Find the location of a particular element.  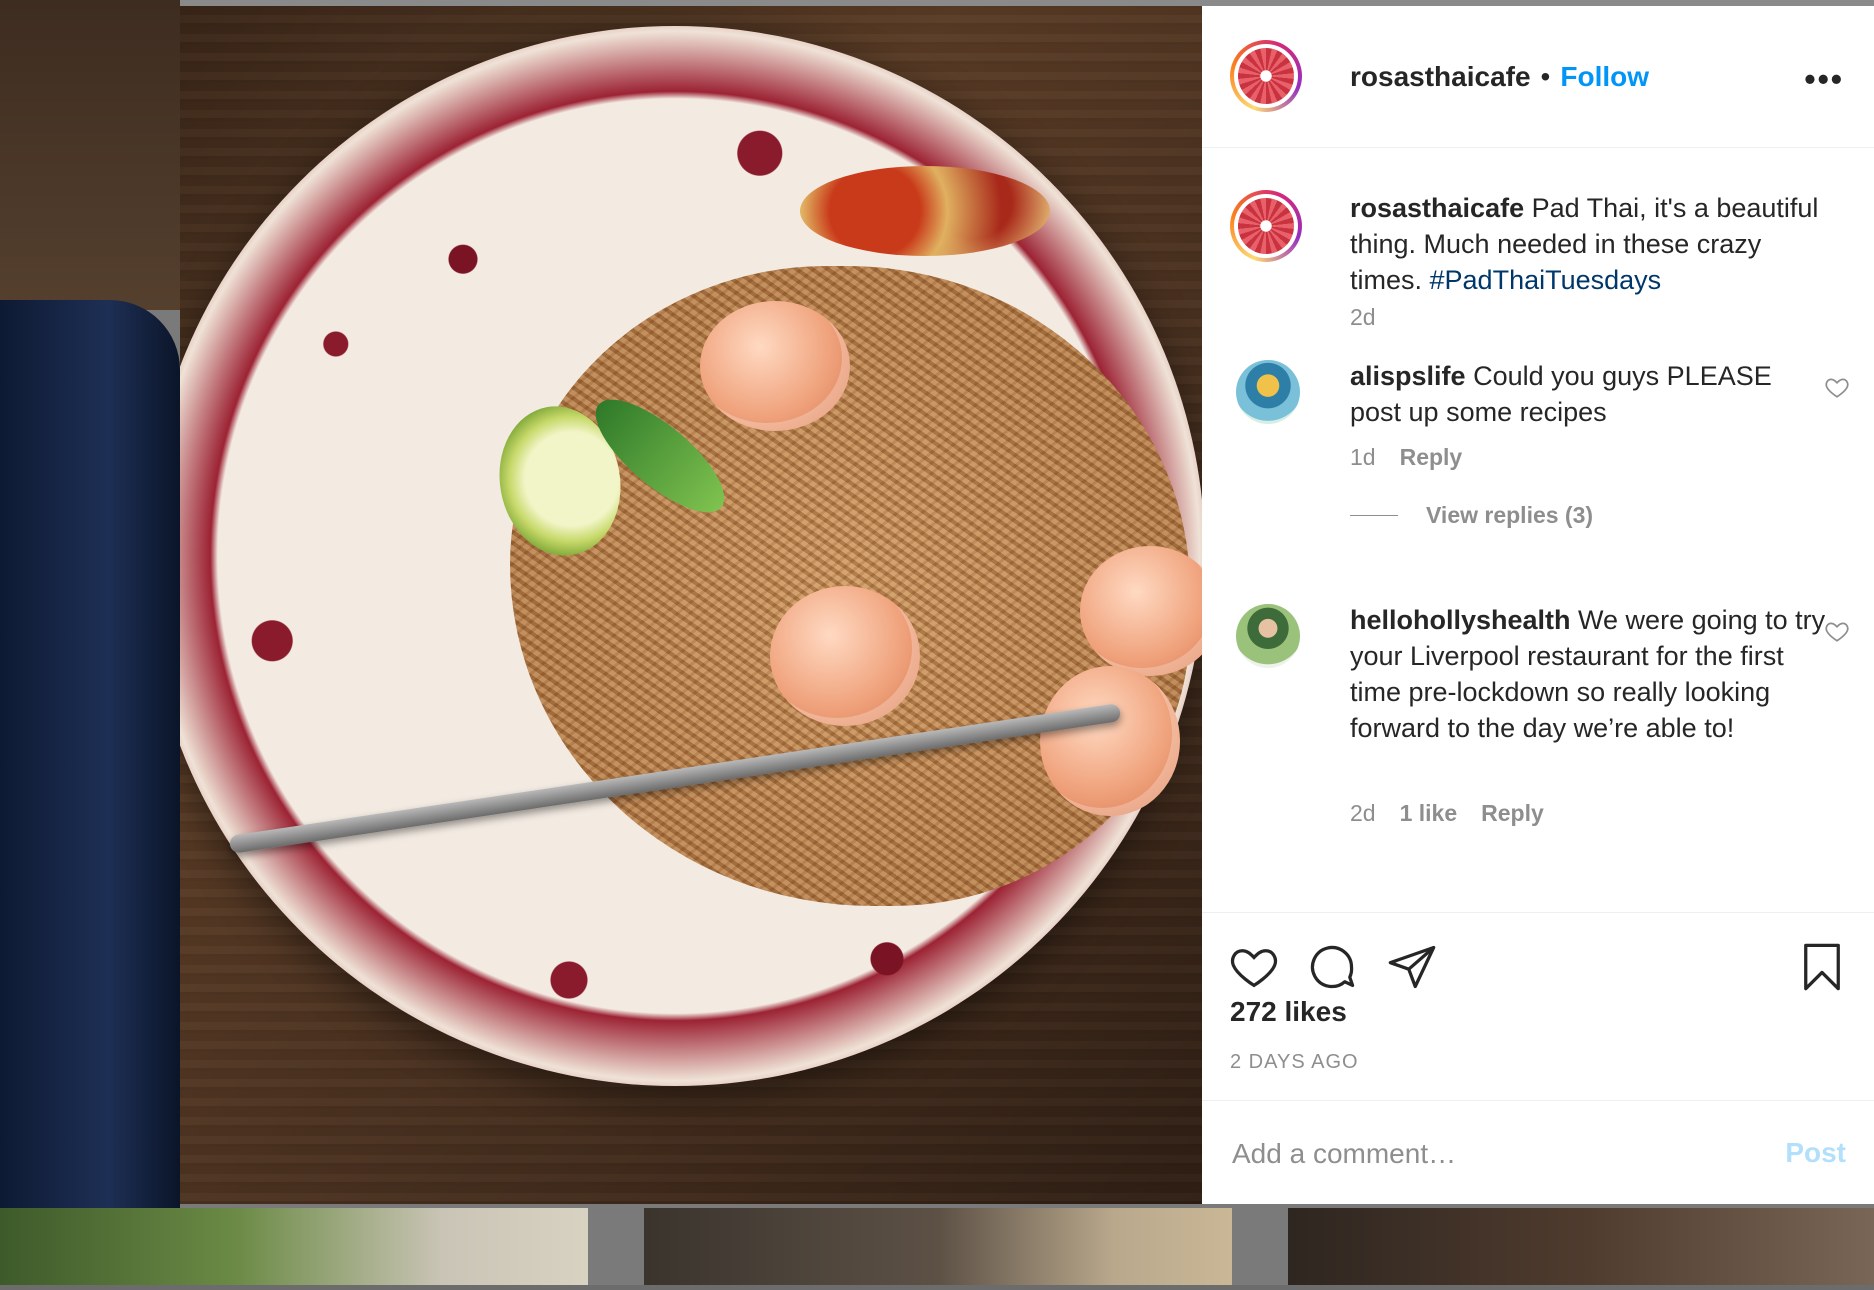

share-icon is located at coordinates (1412, 967).